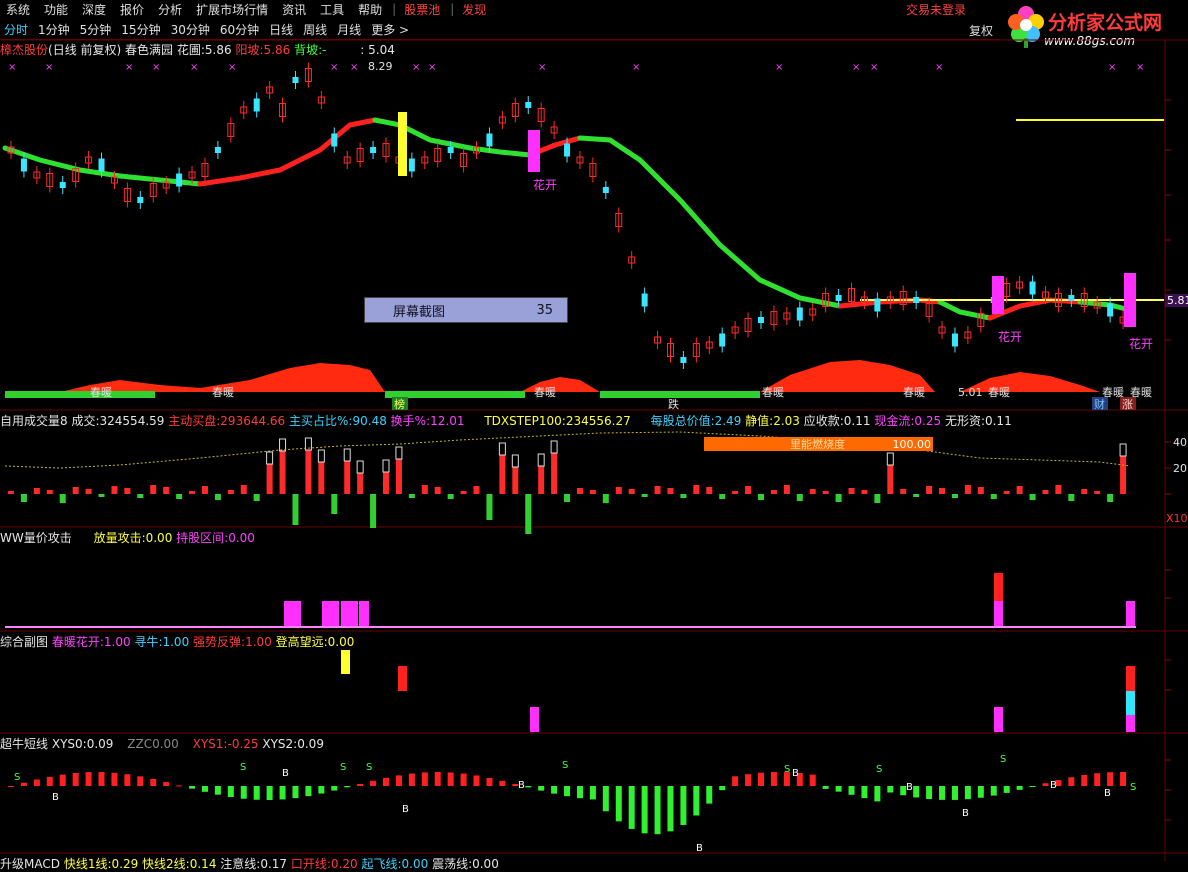  What do you see at coordinates (274, 864) in the screenshot?
I see `macd-attention-value: 0.17` at bounding box center [274, 864].